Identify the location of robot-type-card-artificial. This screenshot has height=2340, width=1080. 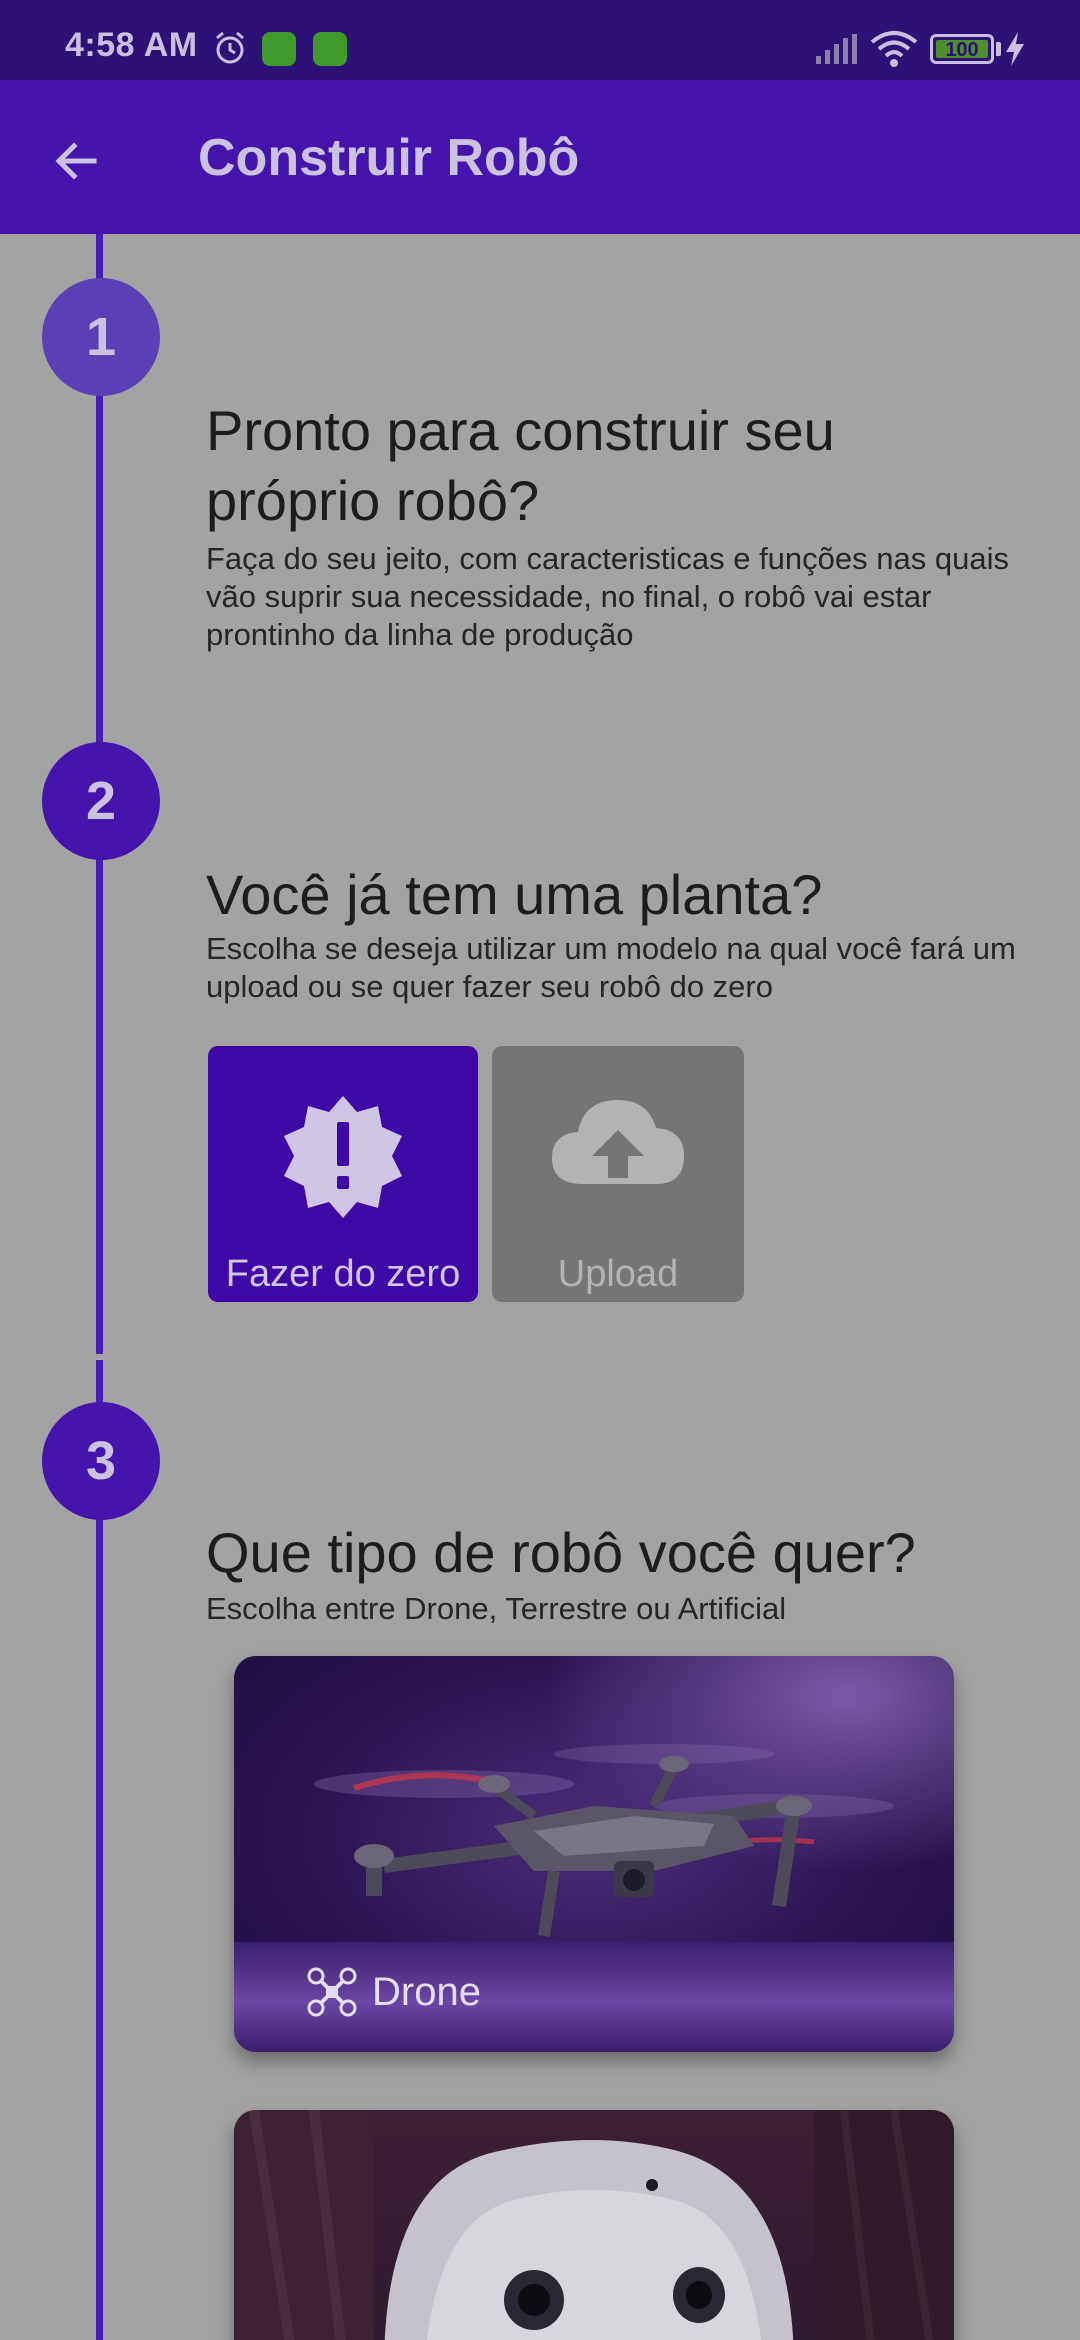
(594, 2225).